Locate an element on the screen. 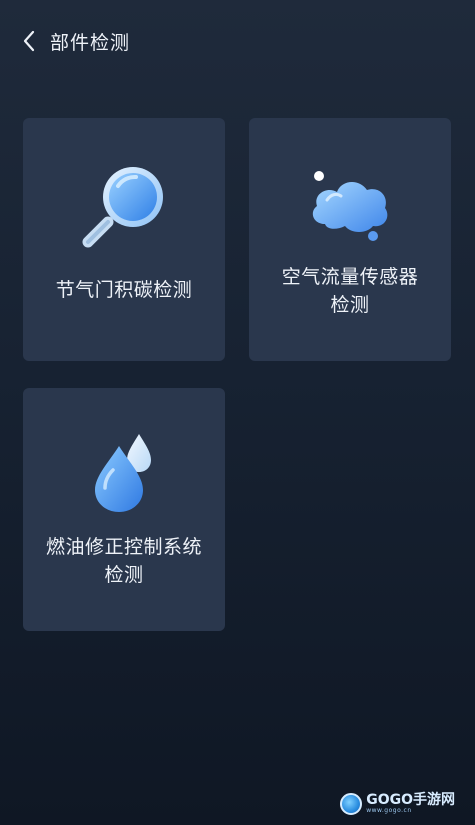 This screenshot has height=825, width=475. card-label: 节气门积碳检测 is located at coordinates (124, 290).